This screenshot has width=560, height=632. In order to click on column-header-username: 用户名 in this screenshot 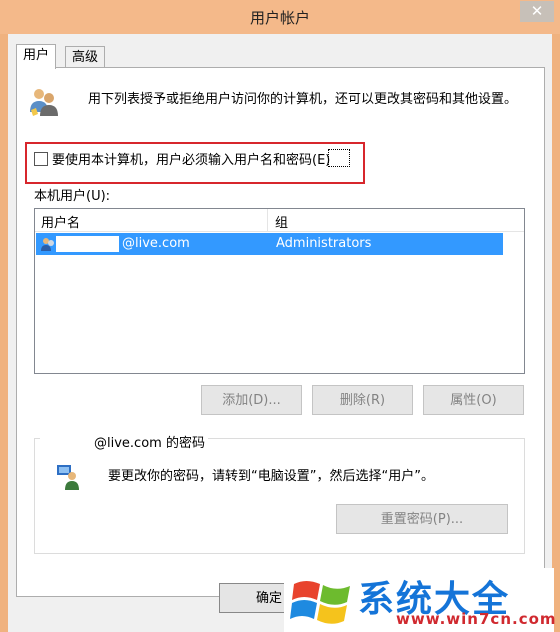, I will do `click(60, 221)`.